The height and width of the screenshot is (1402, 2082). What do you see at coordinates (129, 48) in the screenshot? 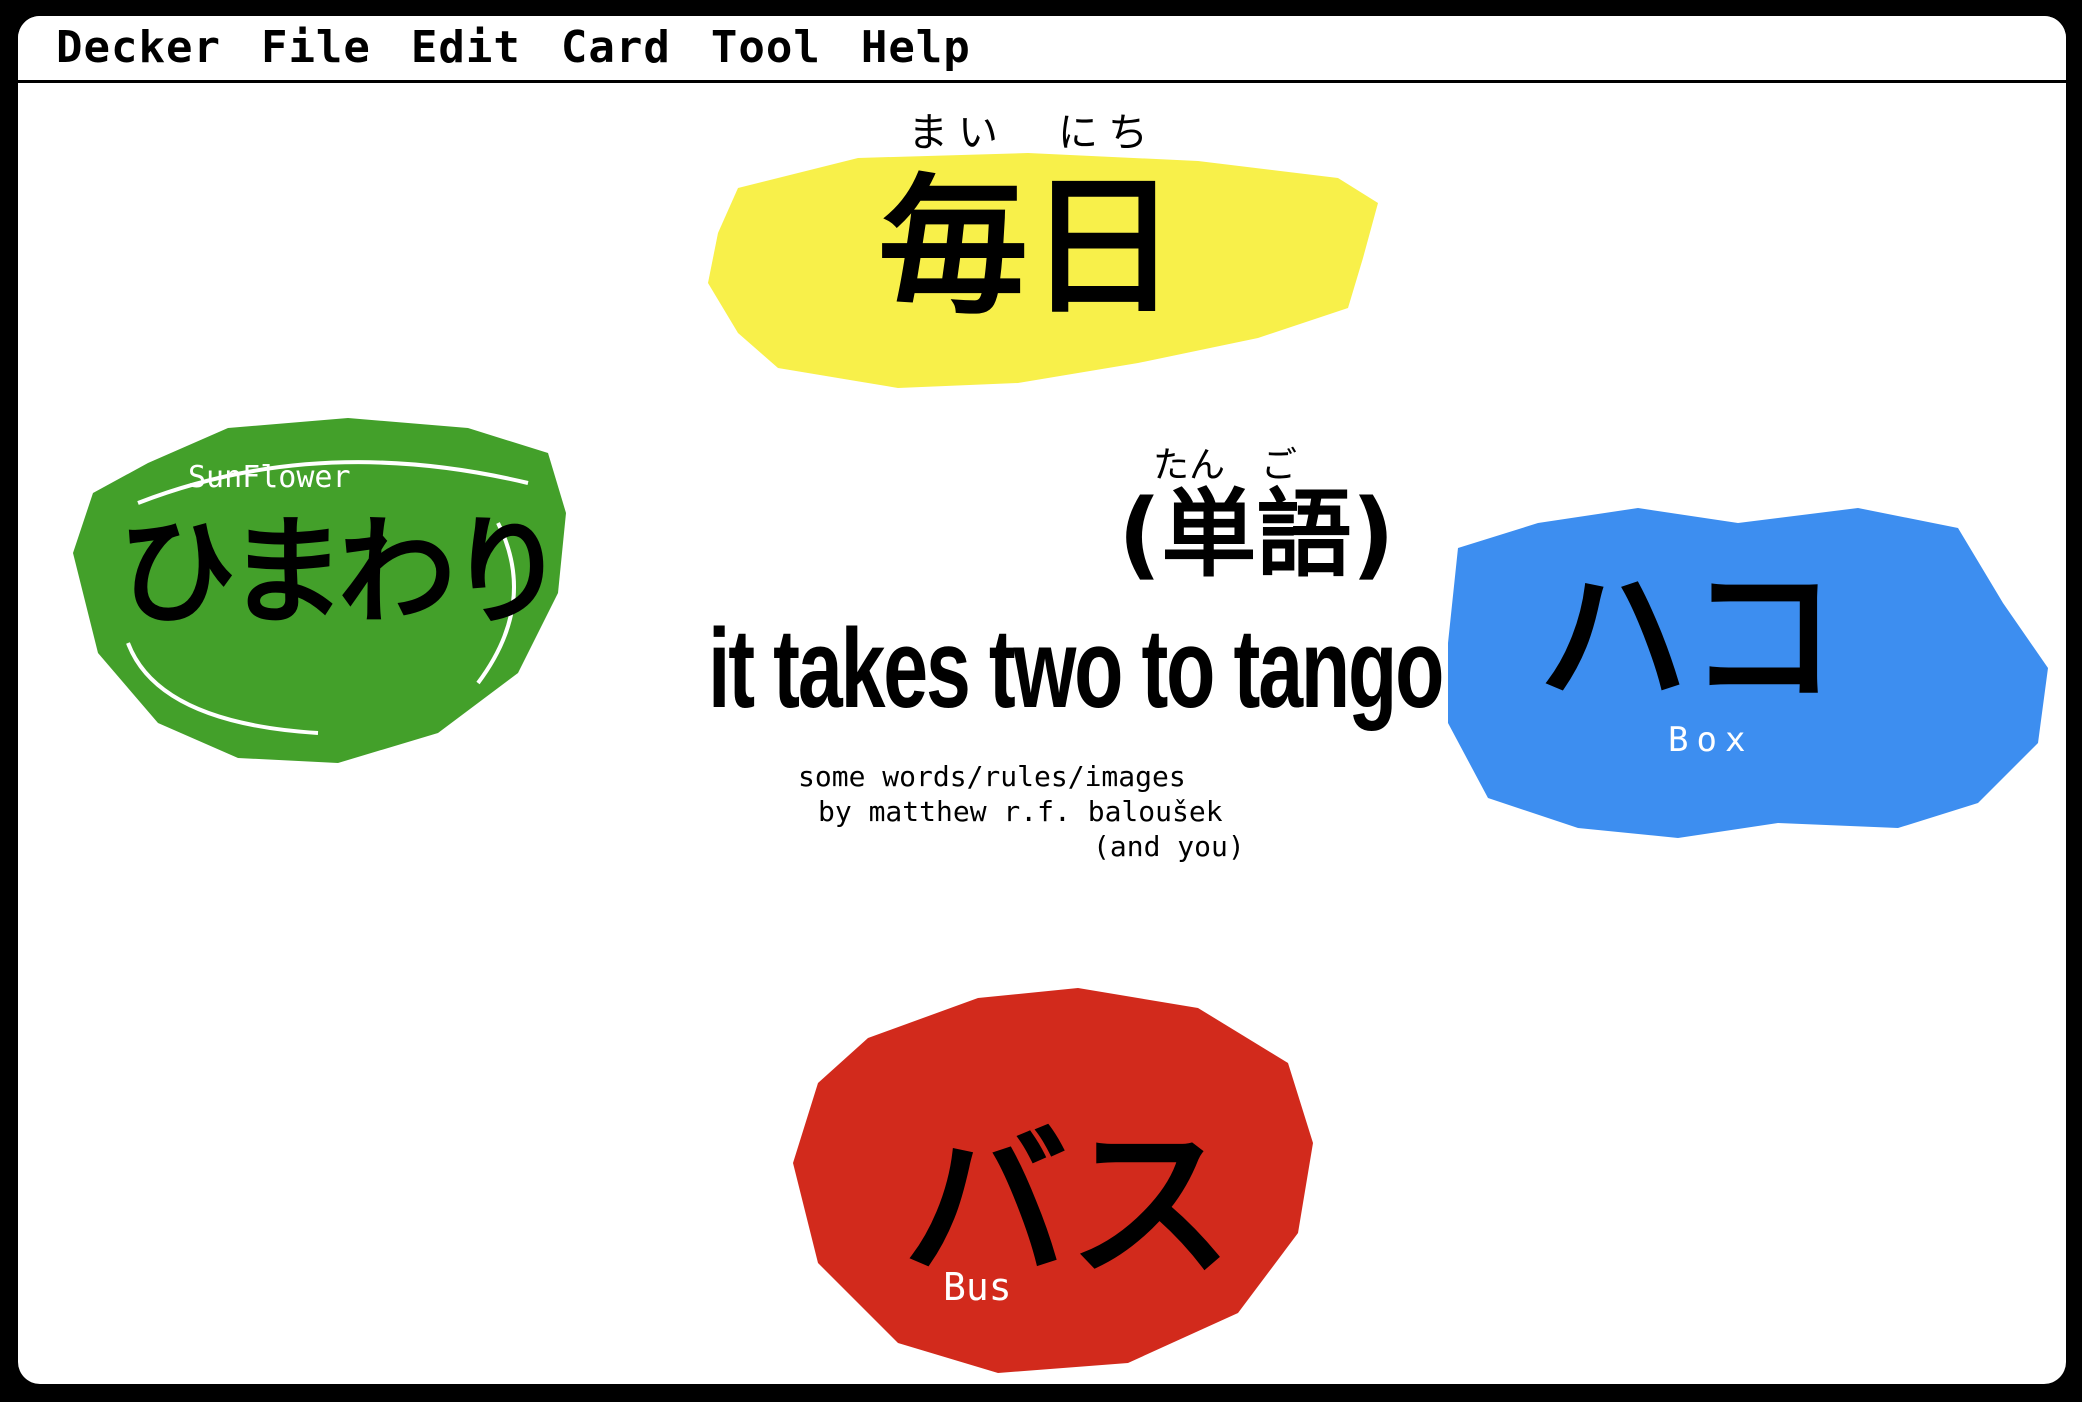
I see `menu-decker: Decker` at bounding box center [129, 48].